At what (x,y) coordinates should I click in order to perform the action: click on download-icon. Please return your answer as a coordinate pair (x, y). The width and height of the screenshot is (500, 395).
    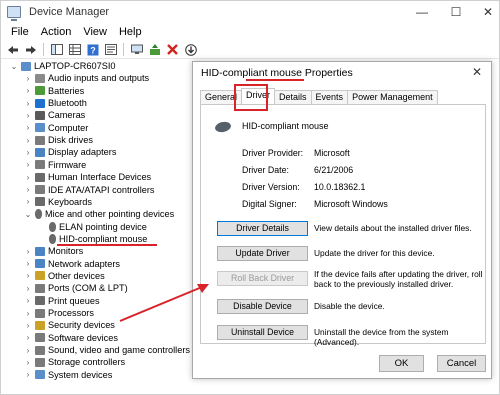
    Looking at the image, I should click on (190, 49).